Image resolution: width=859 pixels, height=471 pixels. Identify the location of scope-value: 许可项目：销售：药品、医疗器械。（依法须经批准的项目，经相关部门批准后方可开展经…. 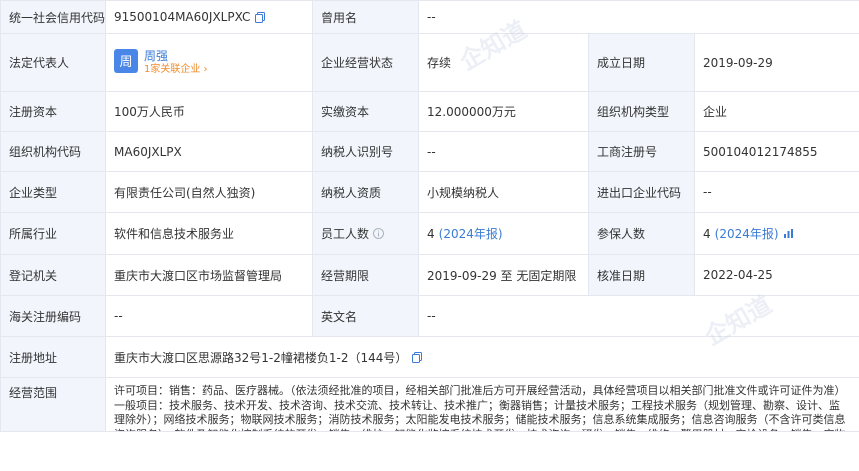
(482, 405).